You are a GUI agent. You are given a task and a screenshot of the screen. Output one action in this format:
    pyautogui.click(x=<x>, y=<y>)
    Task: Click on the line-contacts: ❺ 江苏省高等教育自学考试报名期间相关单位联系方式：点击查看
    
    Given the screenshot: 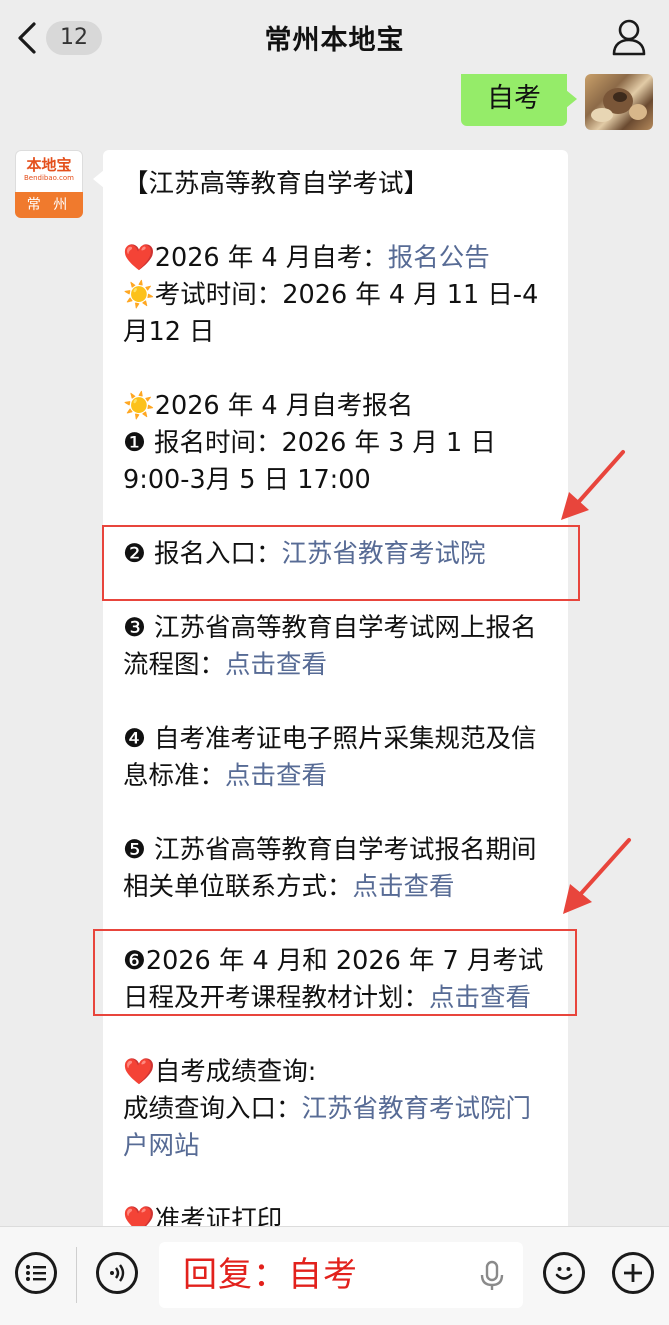 What is the action you would take?
    pyautogui.click(x=330, y=868)
    